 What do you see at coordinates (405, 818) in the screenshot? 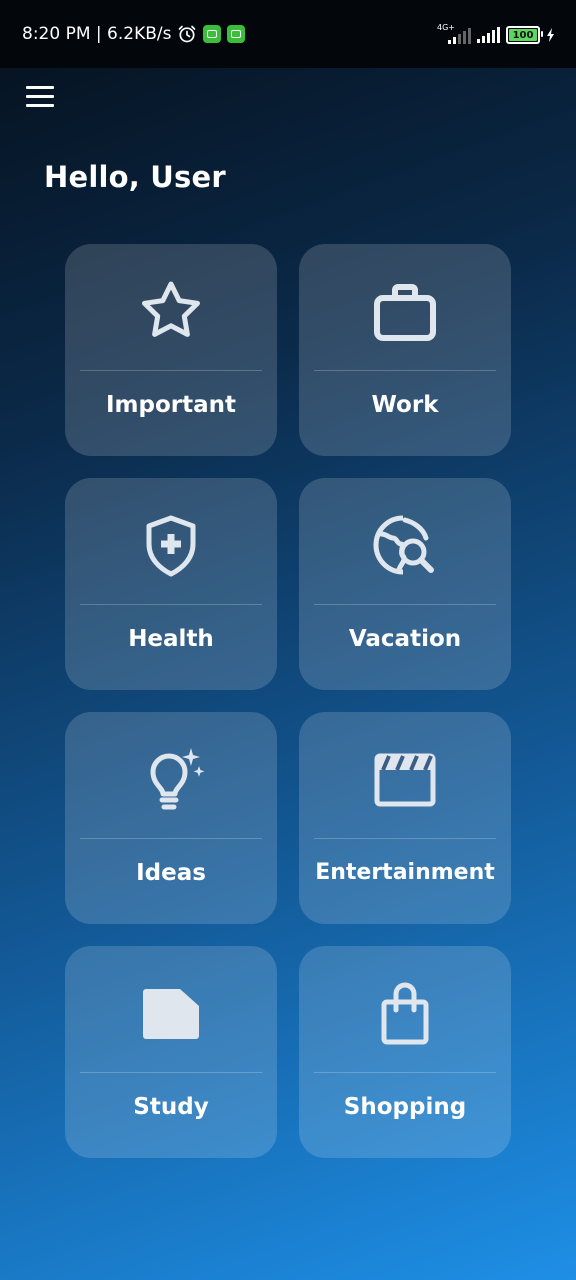
I see `category-card-entertainment: Entertainment` at bounding box center [405, 818].